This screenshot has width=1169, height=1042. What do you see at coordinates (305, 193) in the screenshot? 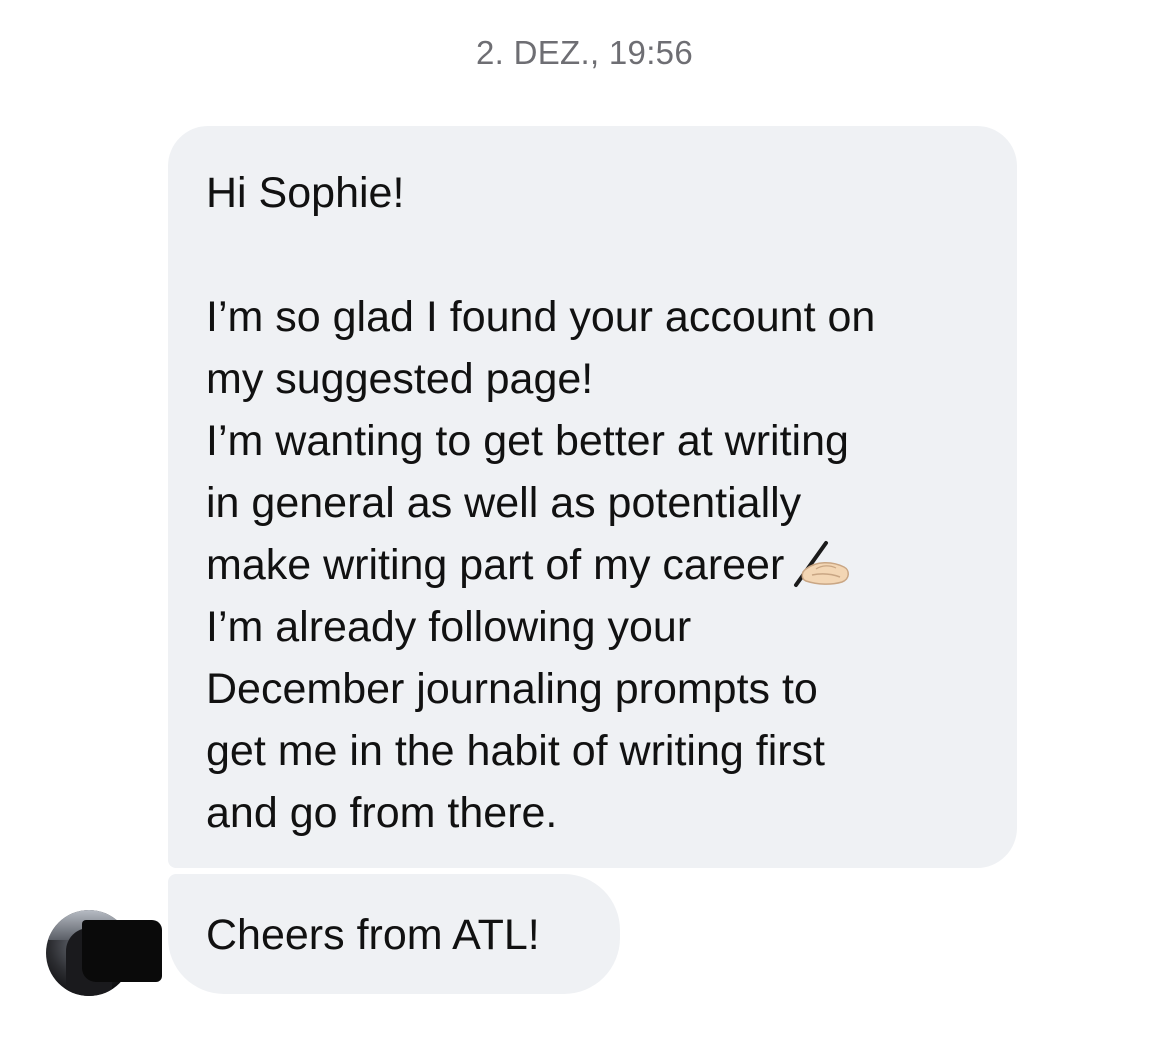
I see `message-greeting: Hi Sophie!` at bounding box center [305, 193].